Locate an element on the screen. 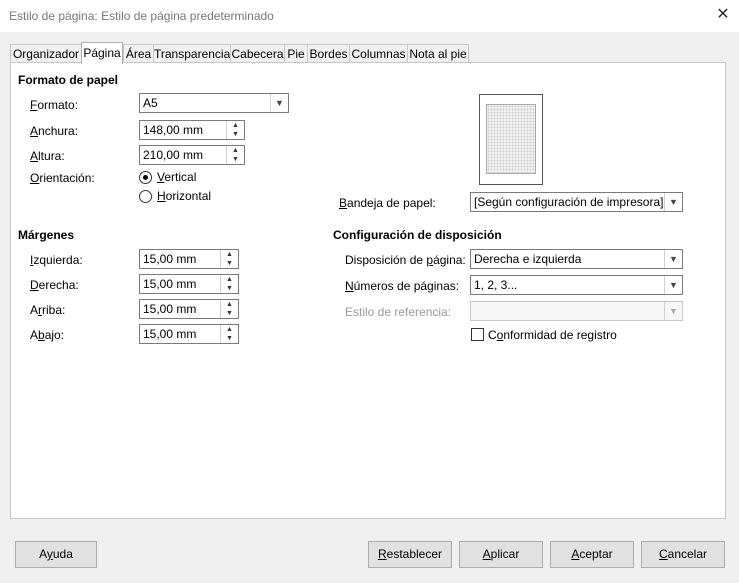  page-preview-area is located at coordinates (511, 139).